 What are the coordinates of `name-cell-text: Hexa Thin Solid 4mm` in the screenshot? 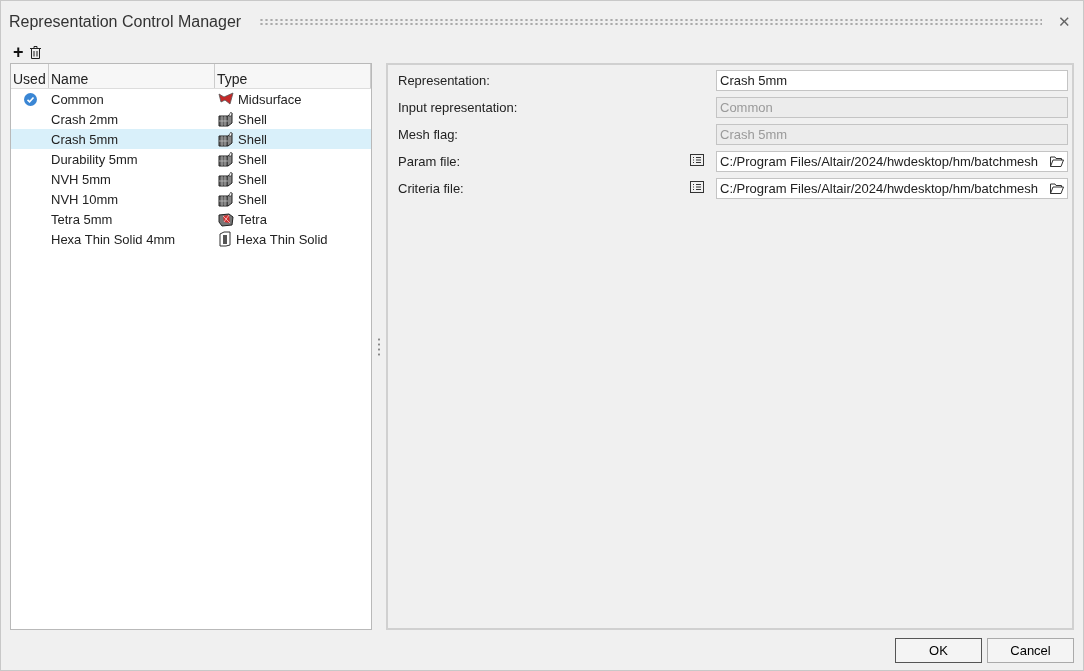 It's located at (113, 239).